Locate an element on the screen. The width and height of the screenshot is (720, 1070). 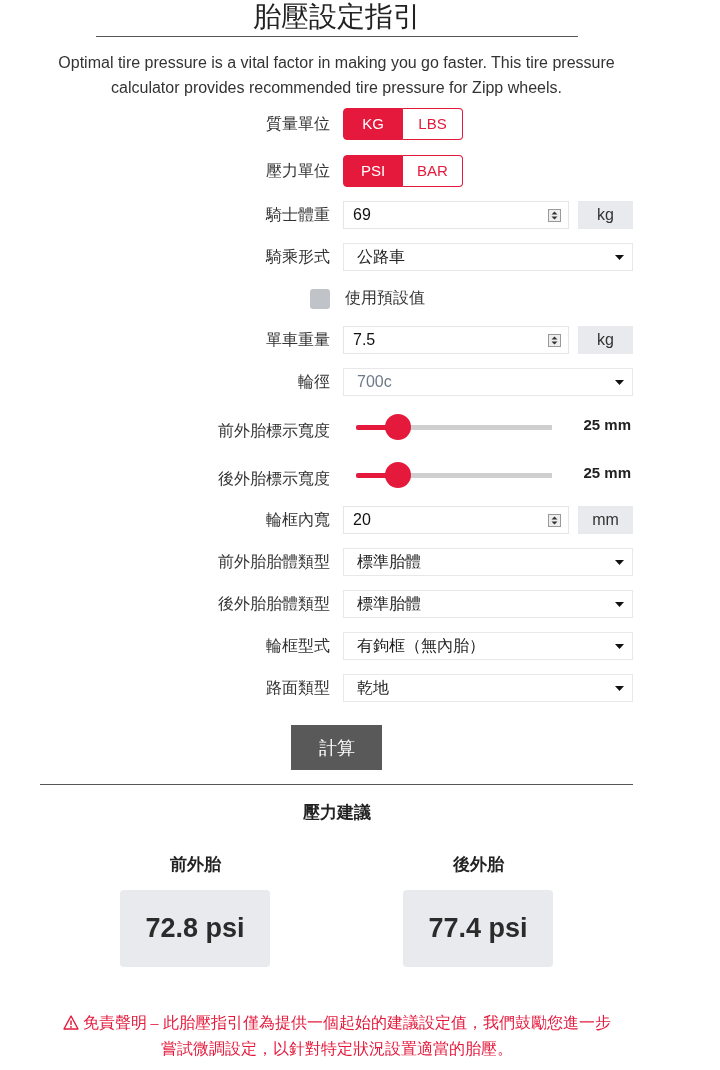
field-label: 前外胎胎體類型 is located at coordinates (274, 562).